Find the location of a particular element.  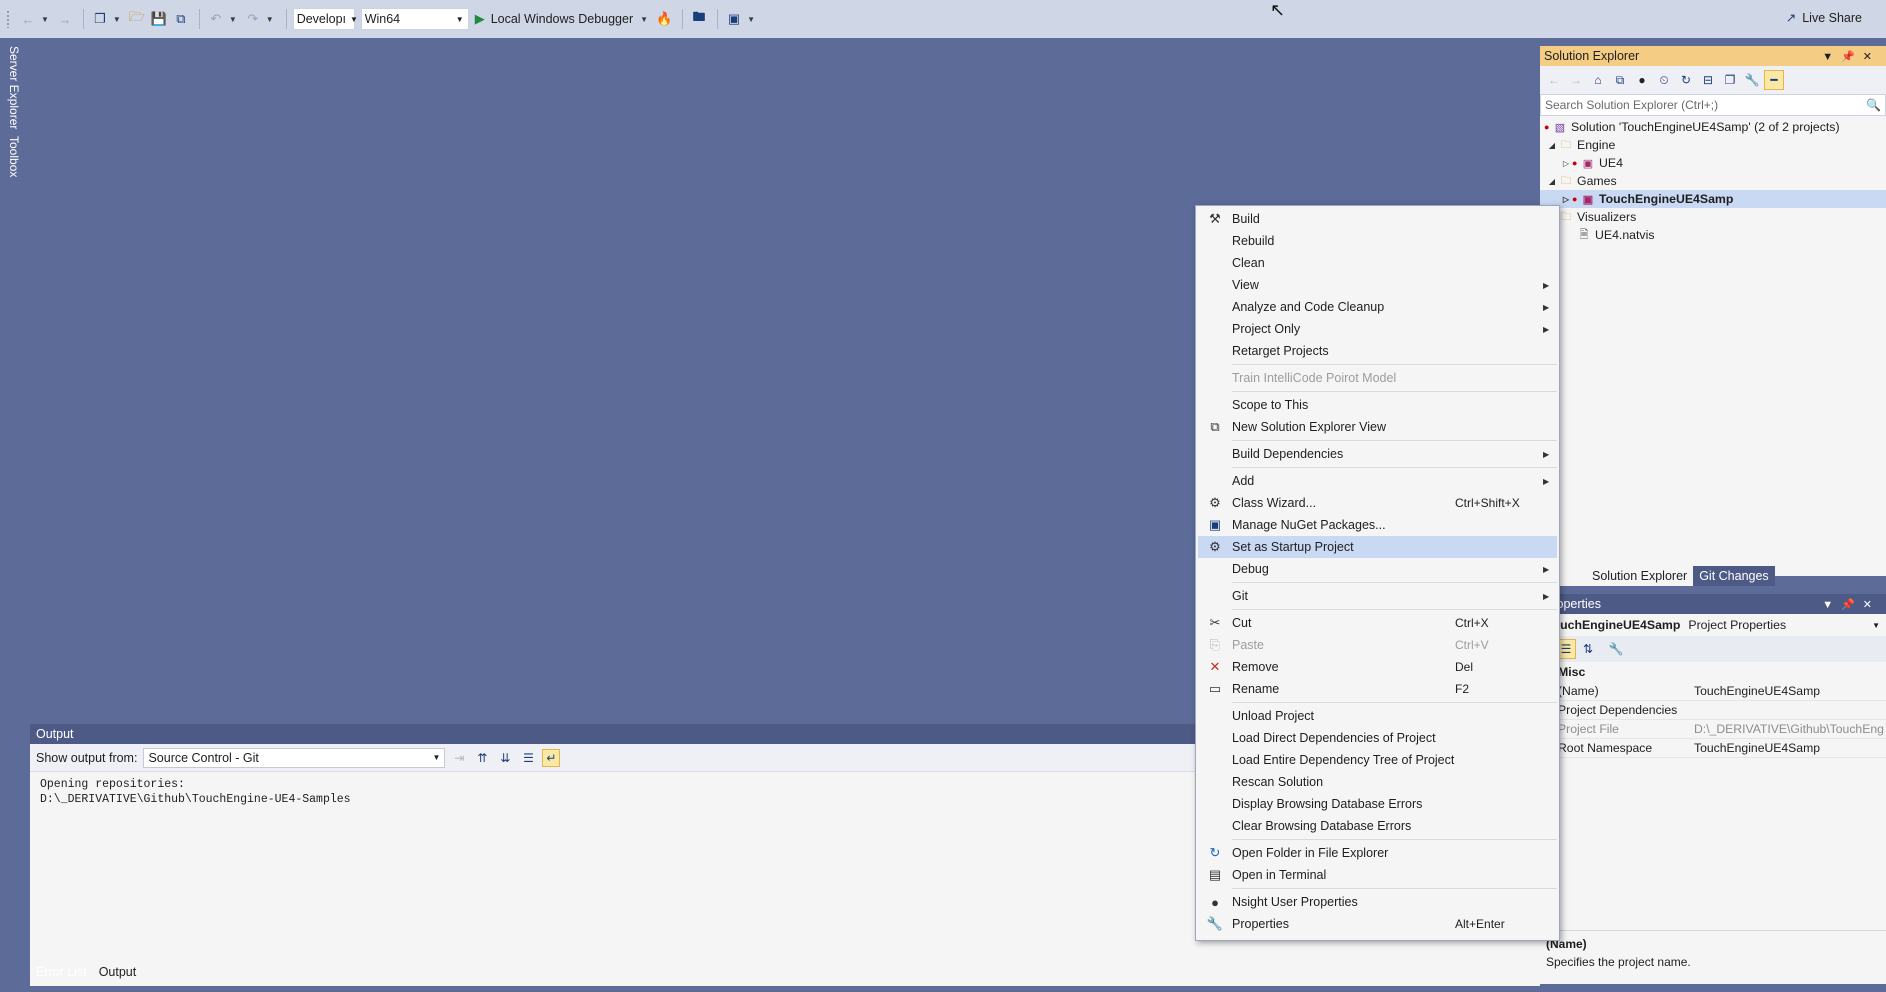

live-share-button: ↗ Live Share is located at coordinates (1824, 18).